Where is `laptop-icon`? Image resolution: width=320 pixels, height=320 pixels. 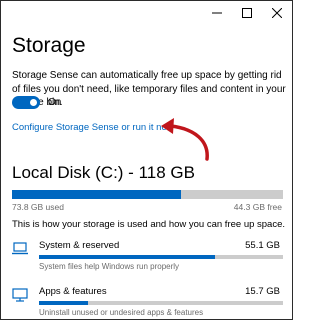 laptop-icon is located at coordinates (20, 248).